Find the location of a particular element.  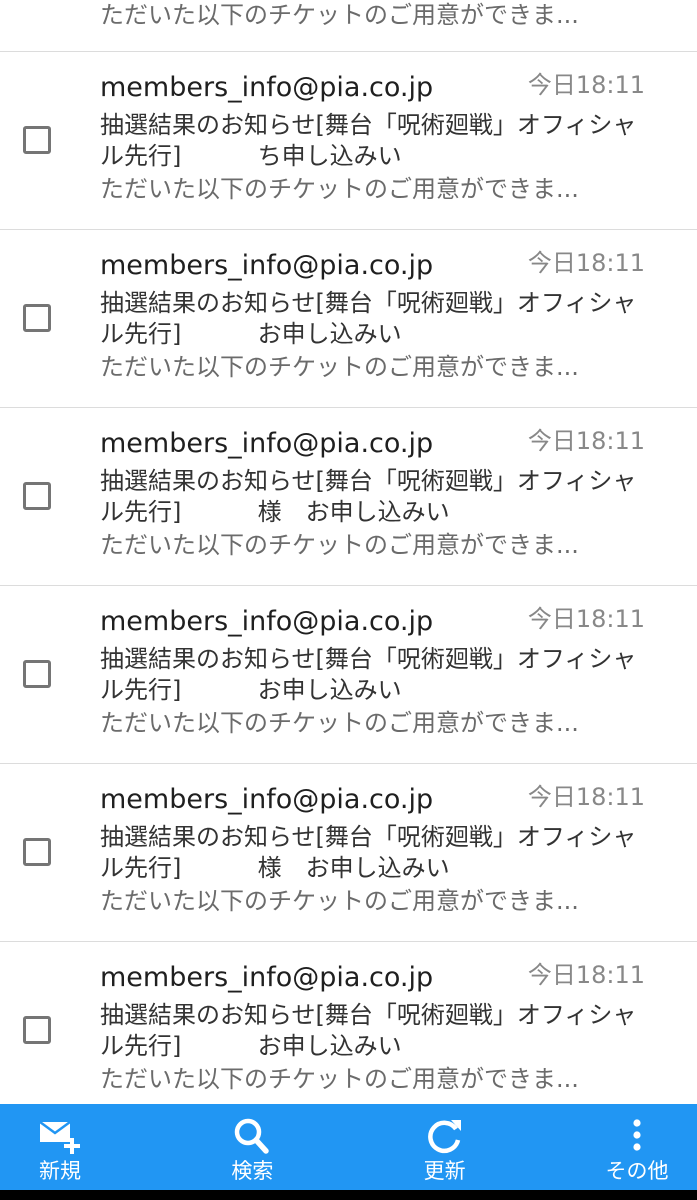

refresh-icon is located at coordinates (444, 1137).